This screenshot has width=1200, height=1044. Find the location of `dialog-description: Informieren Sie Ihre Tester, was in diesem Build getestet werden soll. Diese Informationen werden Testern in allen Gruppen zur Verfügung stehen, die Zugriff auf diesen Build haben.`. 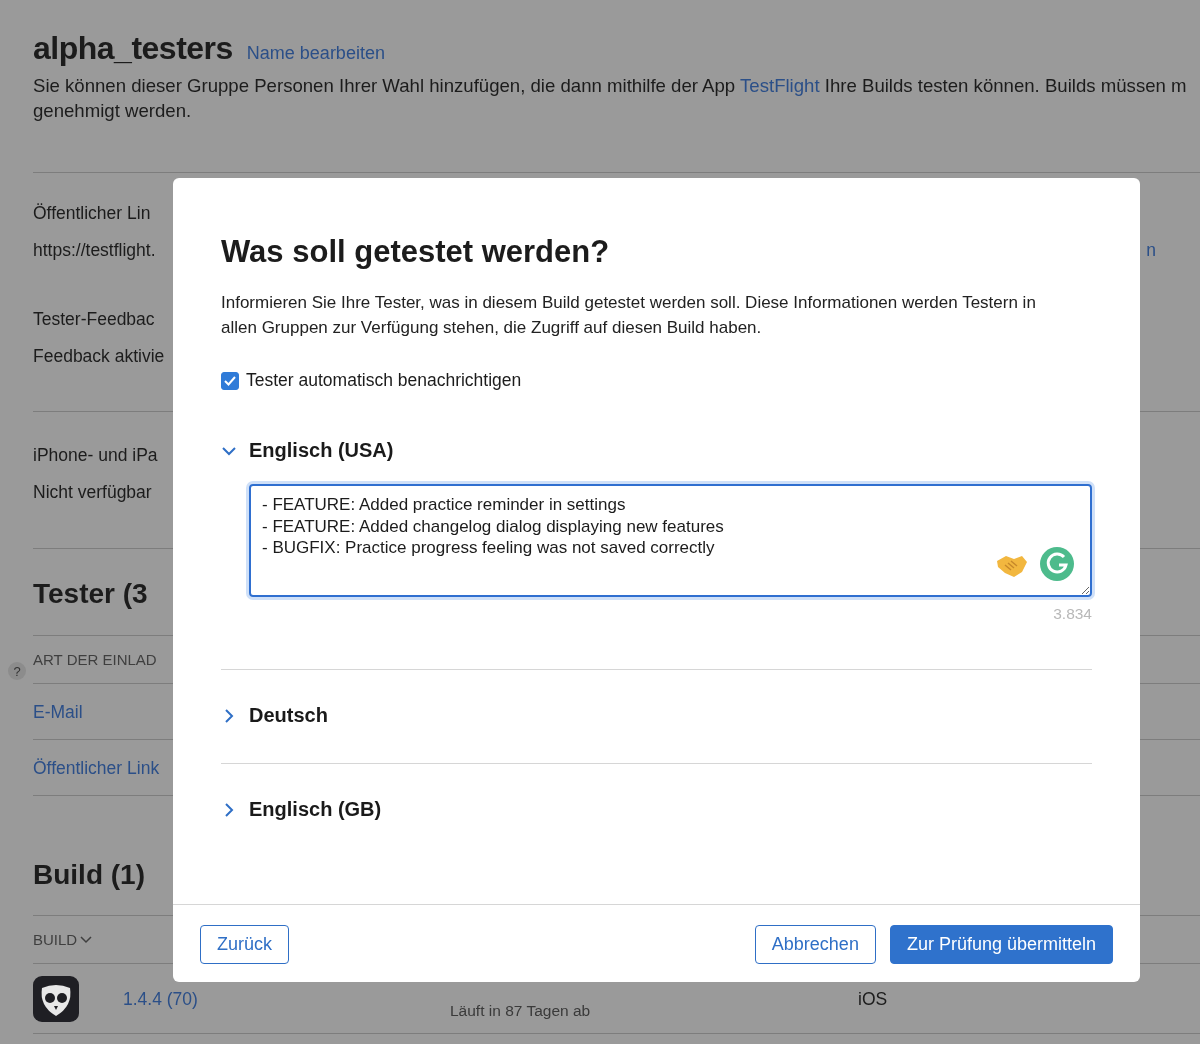

dialog-description: Informieren Sie Ihre Tester, was in diesem Build getestet werden soll. Diese Informationen werden Testern in allen Gruppen zur Verfügung stehen, die Zugriff auf diesen Build haben. is located at coordinates (629, 315).